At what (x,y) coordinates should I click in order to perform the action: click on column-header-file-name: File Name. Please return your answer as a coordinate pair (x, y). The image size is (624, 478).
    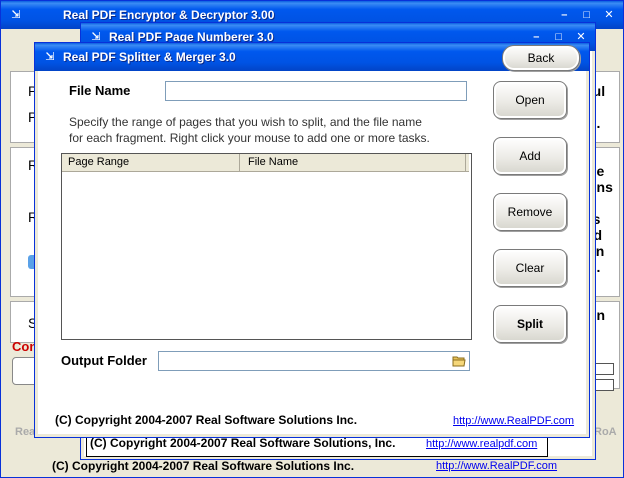
    Looking at the image, I should click on (354, 162).